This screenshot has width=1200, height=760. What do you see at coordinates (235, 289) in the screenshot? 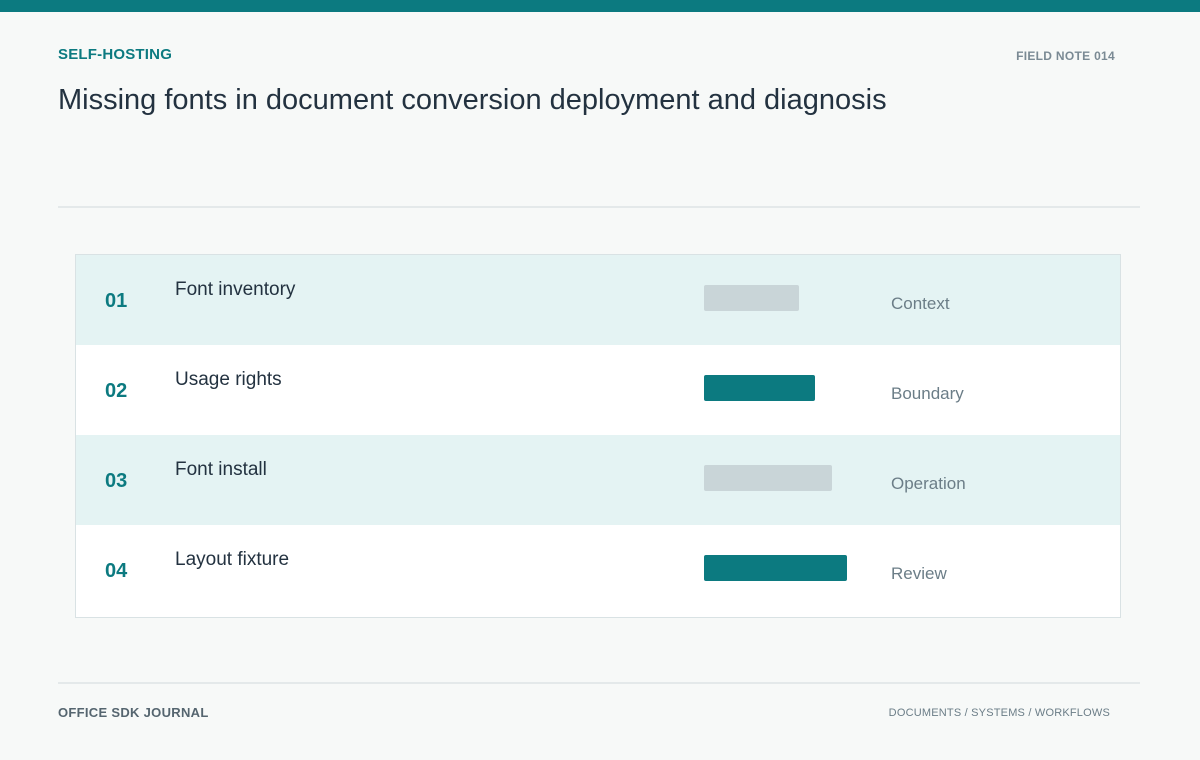
I see `row-name: Font inventory` at bounding box center [235, 289].